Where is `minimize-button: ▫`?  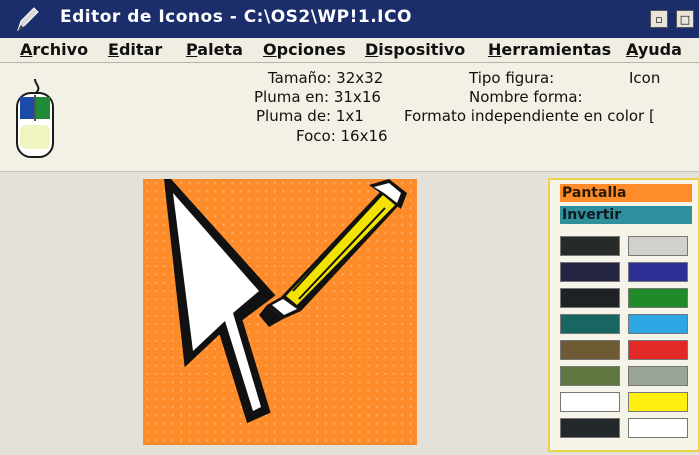 minimize-button: ▫ is located at coordinates (659, 19).